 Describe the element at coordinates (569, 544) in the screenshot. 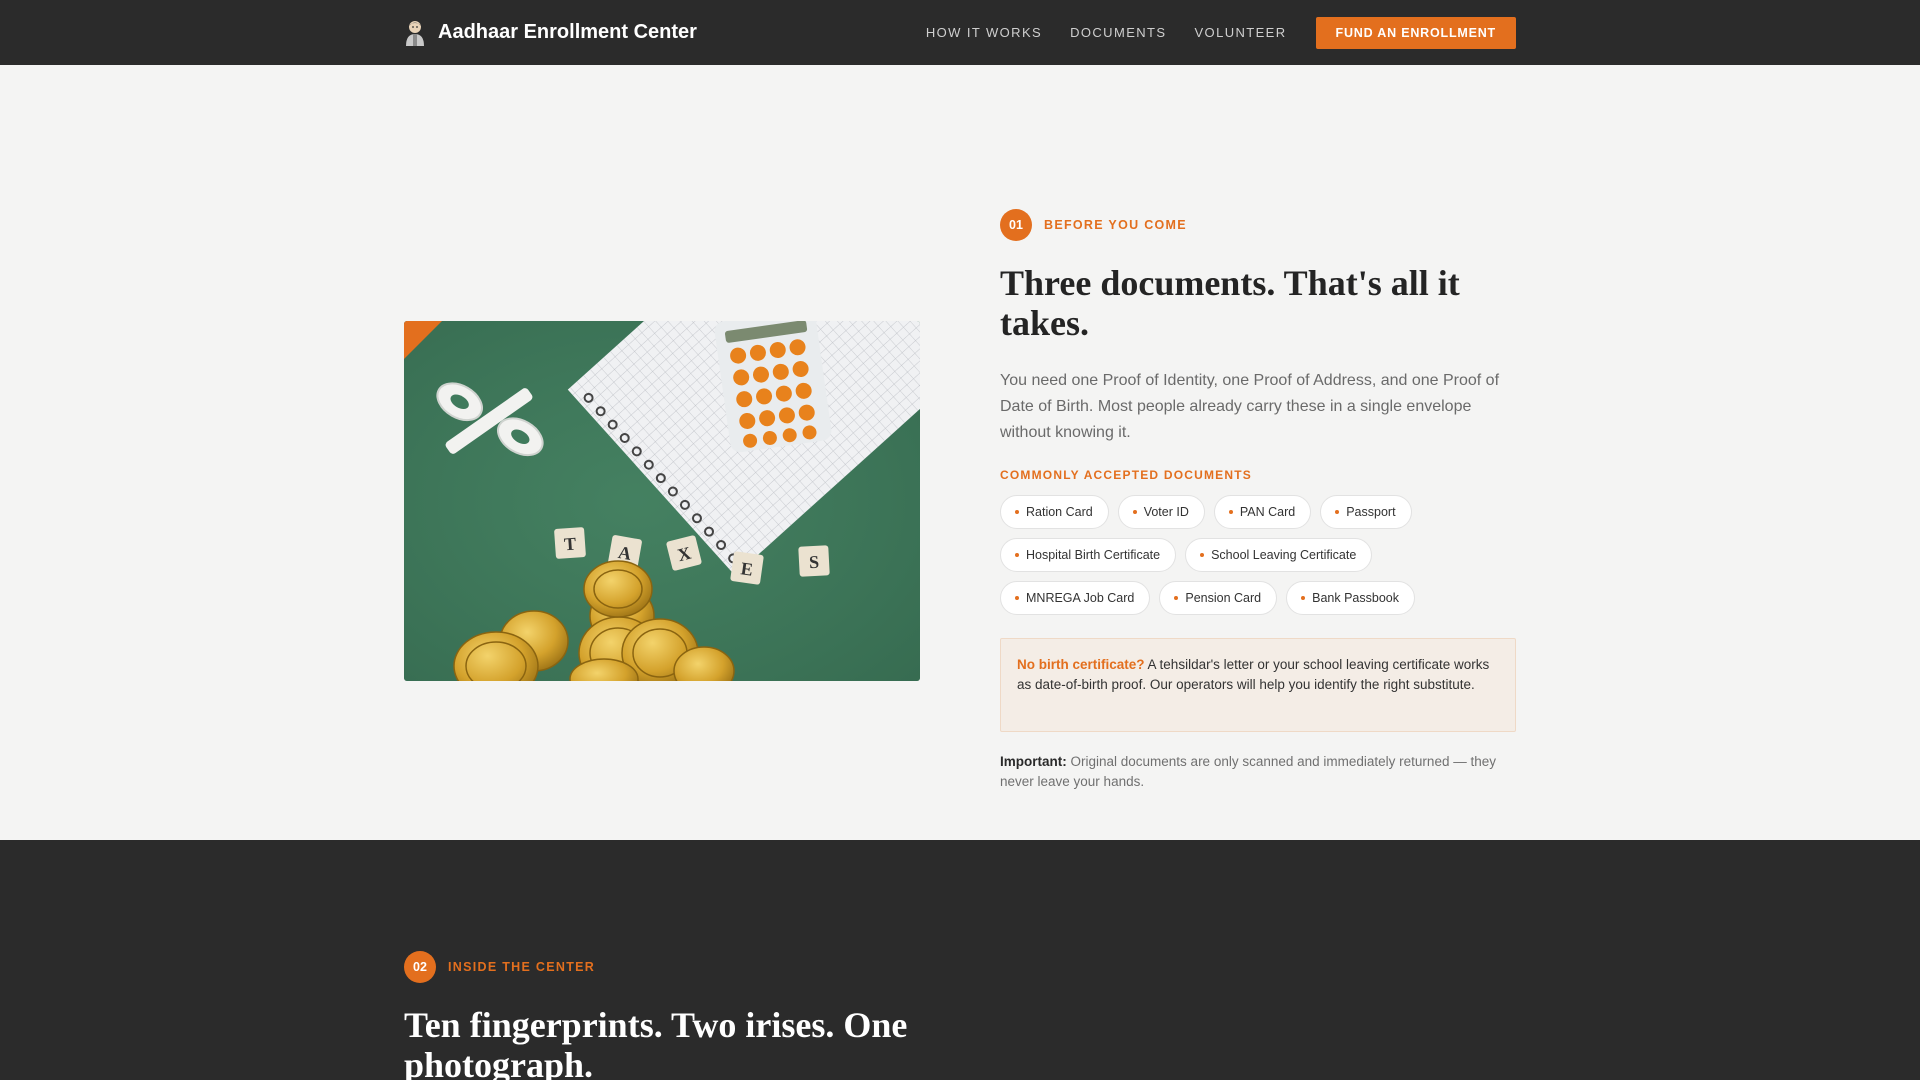

I see `tile-t: T` at that location.